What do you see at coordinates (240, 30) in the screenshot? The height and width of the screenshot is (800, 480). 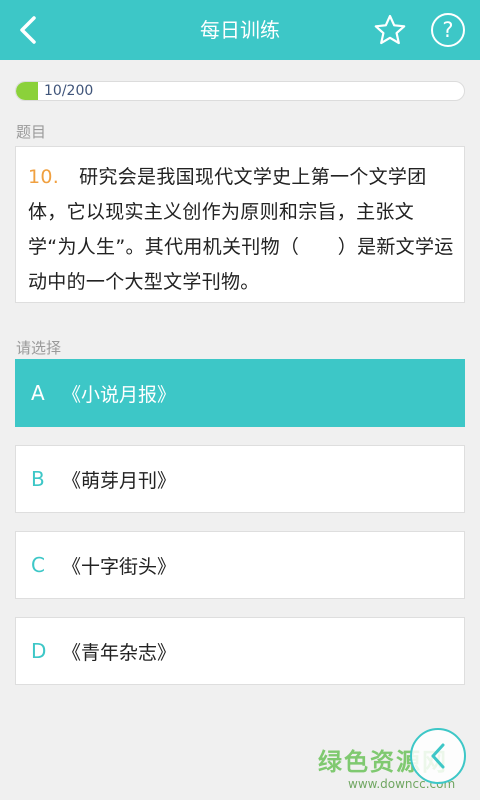 I see `app-header: 每日训练 ?` at bounding box center [240, 30].